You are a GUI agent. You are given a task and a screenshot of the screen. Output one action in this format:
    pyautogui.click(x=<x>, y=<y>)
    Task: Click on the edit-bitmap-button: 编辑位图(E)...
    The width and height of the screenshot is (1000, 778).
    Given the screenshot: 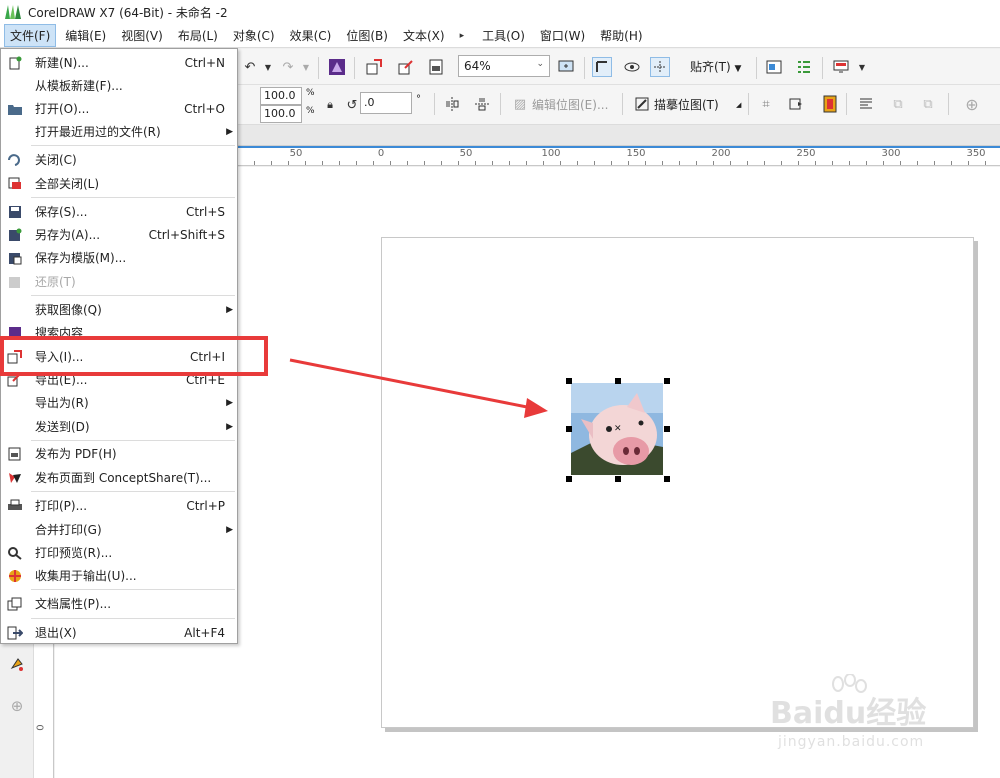 What is the action you would take?
    pyautogui.click(x=570, y=104)
    